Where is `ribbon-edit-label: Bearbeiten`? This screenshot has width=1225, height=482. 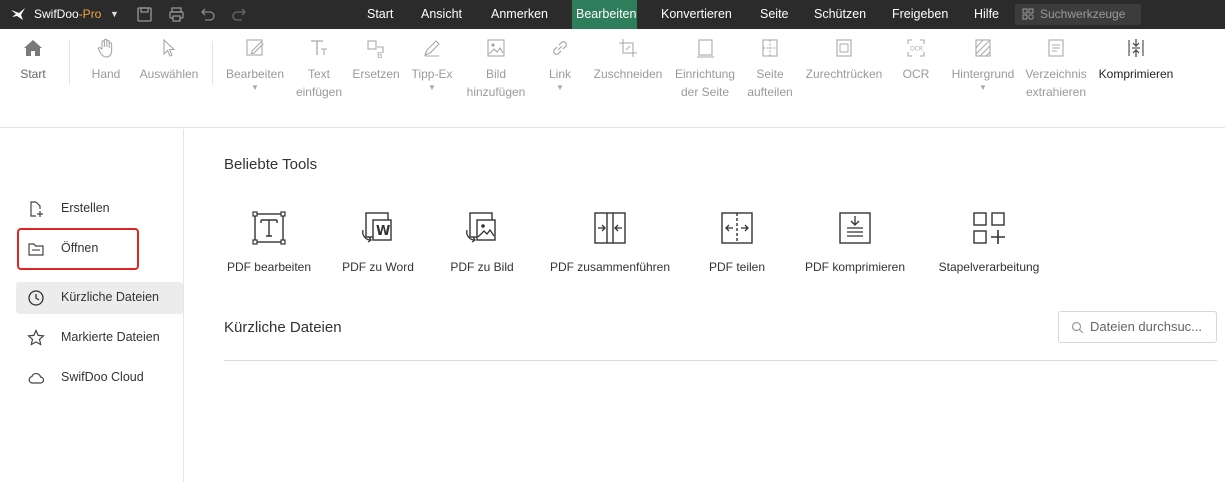
ribbon-edit-label: Bearbeiten is located at coordinates (255, 74).